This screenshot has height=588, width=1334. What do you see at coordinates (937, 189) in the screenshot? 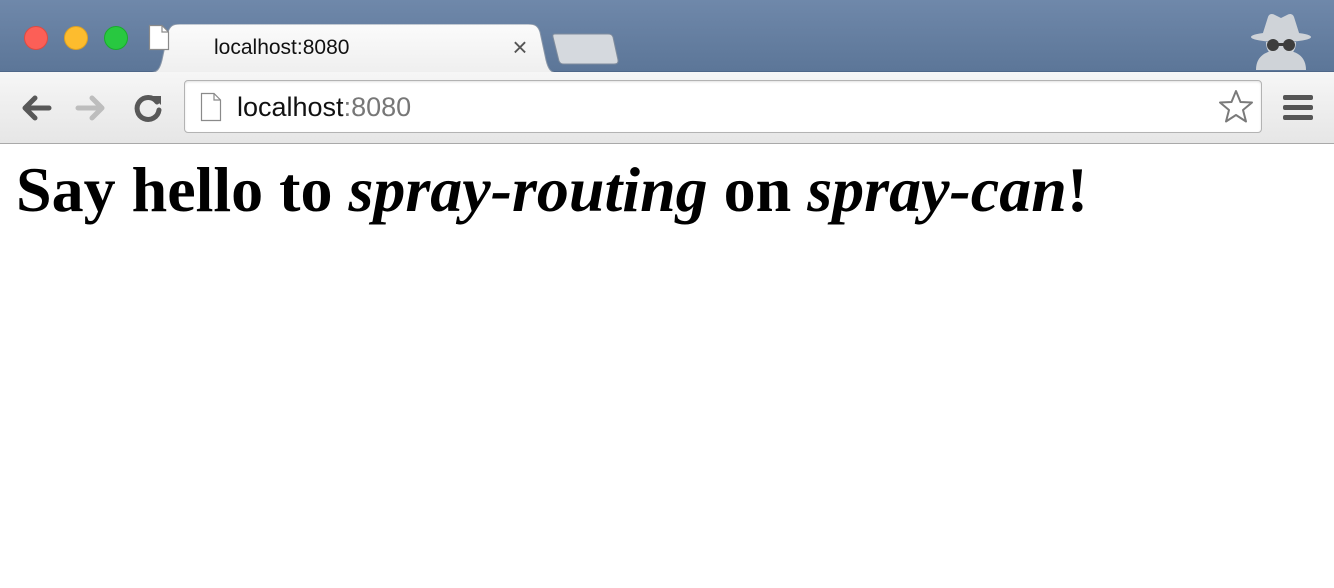
I see `heading-emphasis-spray-can: spray-can` at bounding box center [937, 189].